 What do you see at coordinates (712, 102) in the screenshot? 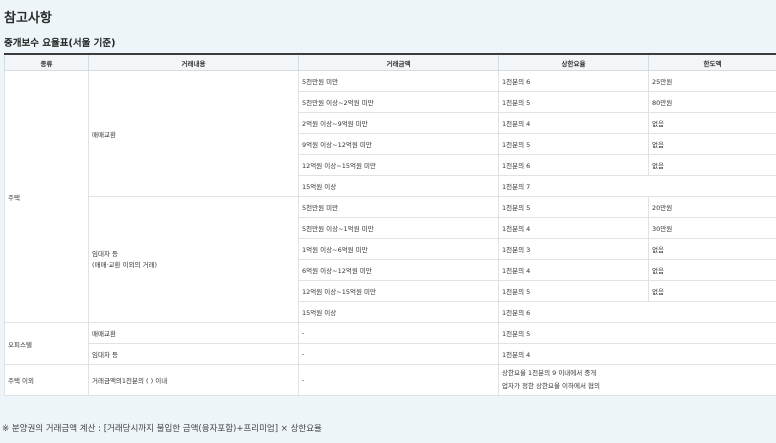
I see `limit-cell: 80만원` at bounding box center [712, 102].